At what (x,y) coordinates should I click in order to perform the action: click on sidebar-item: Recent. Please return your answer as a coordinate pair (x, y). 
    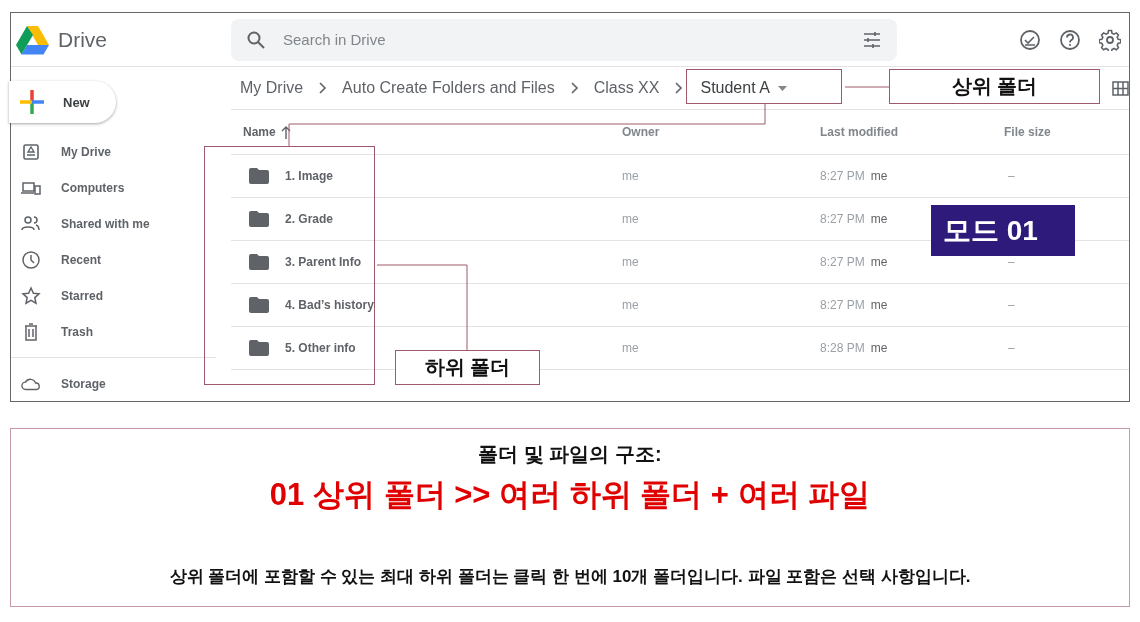
    Looking at the image, I should click on (81, 260).